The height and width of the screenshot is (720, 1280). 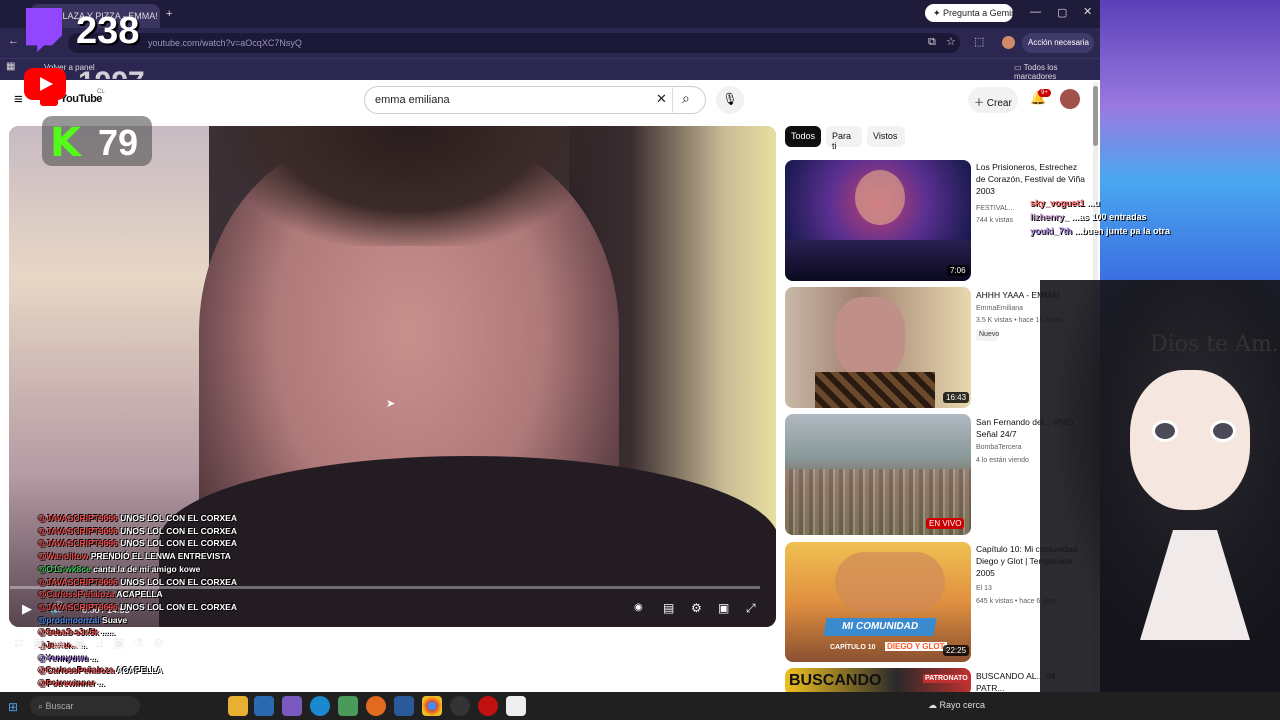 What do you see at coordinates (993, 100) in the screenshot?
I see `create-button: ＋ Crear` at bounding box center [993, 100].